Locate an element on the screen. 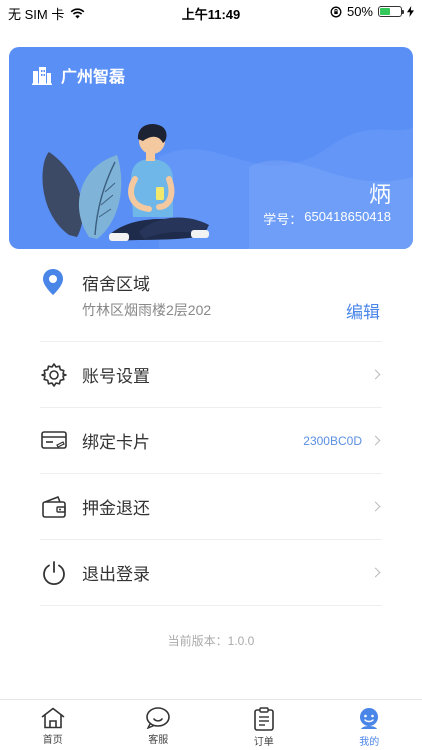 This screenshot has width=422, height=750. battery-percent: 50% is located at coordinates (359, 11).